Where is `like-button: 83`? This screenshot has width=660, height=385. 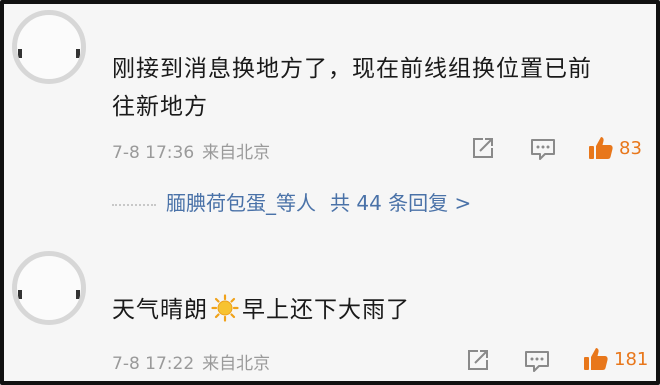 like-button: 83 is located at coordinates (614, 148).